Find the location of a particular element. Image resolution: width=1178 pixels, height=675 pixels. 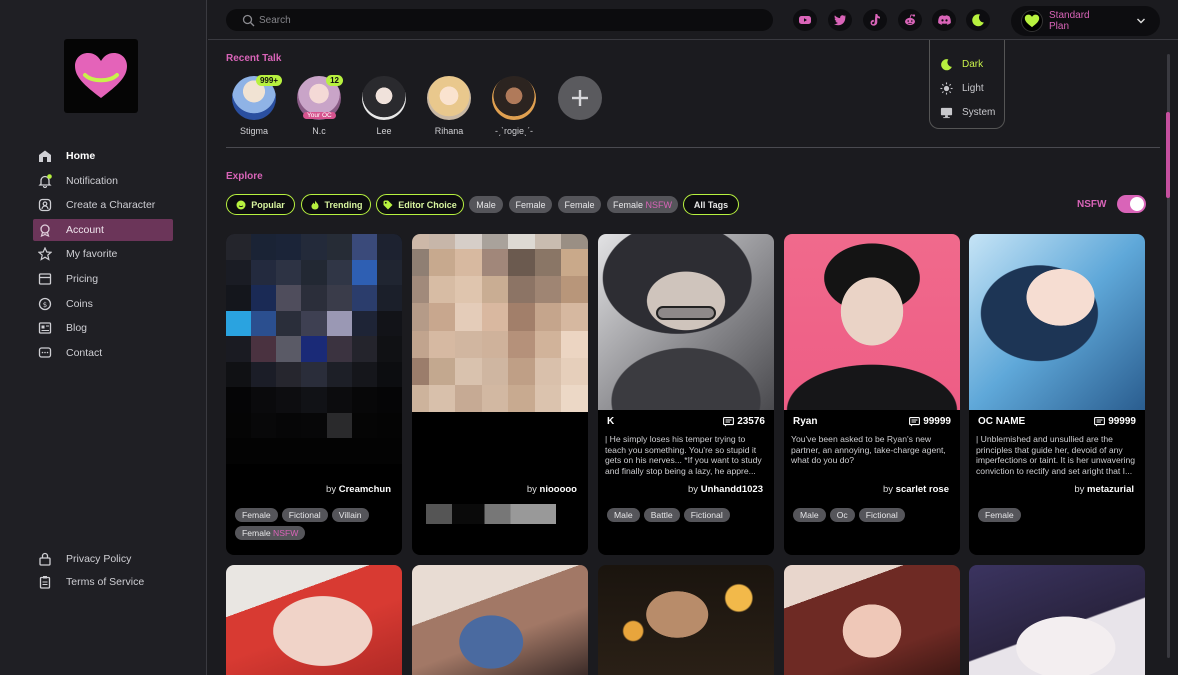

sidebar-item-coins: $ Coins is located at coordinates (103, 304).